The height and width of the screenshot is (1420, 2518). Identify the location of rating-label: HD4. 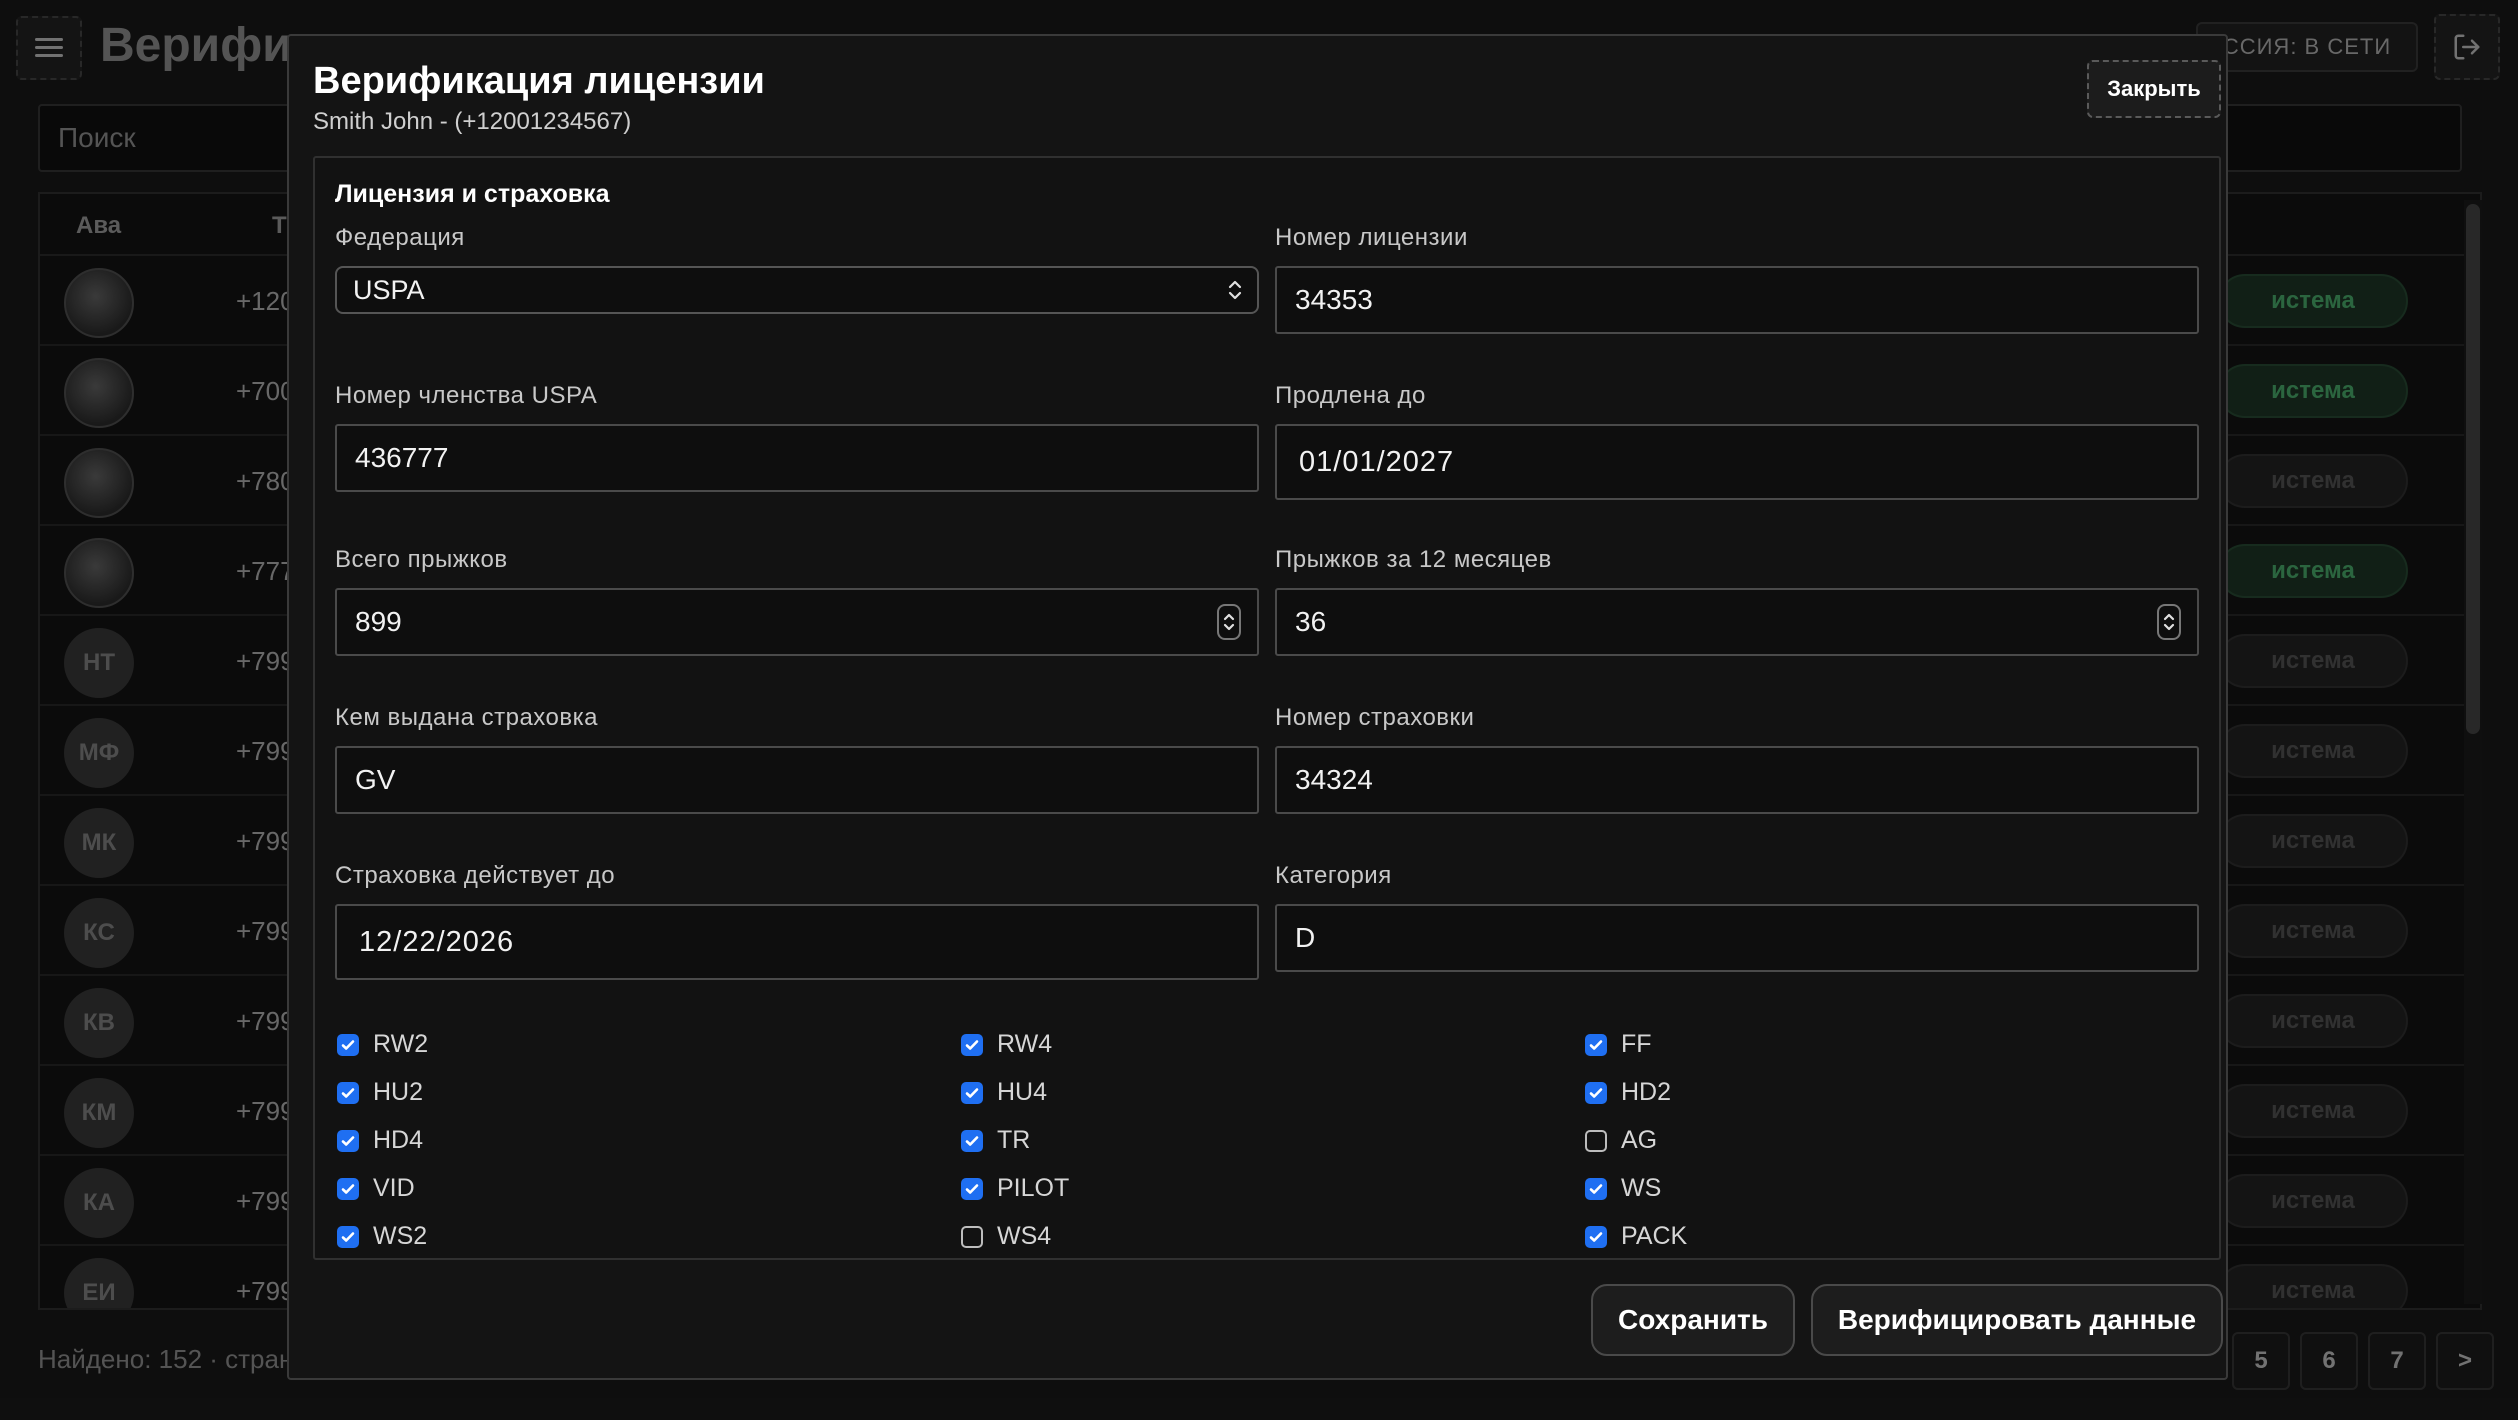
(398, 1140).